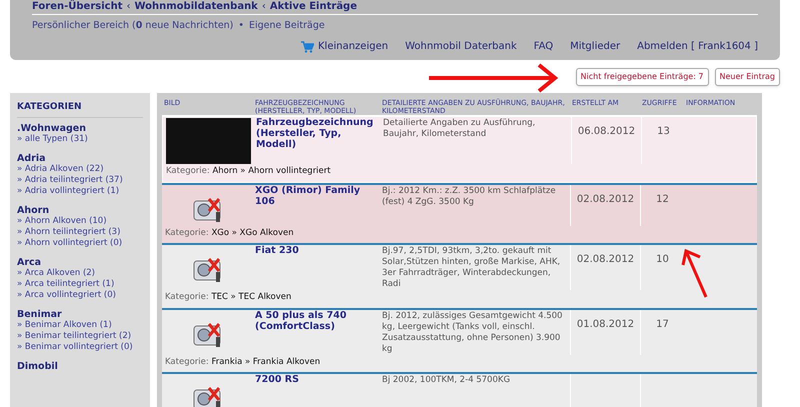 This screenshot has height=407, width=800. What do you see at coordinates (469, 196) in the screenshot?
I see `details-text: Bj.: 2012 Km.: z.Z. 3500 km Schlafplätze (fest) 4 ZgG. 3500 Kg` at bounding box center [469, 196].